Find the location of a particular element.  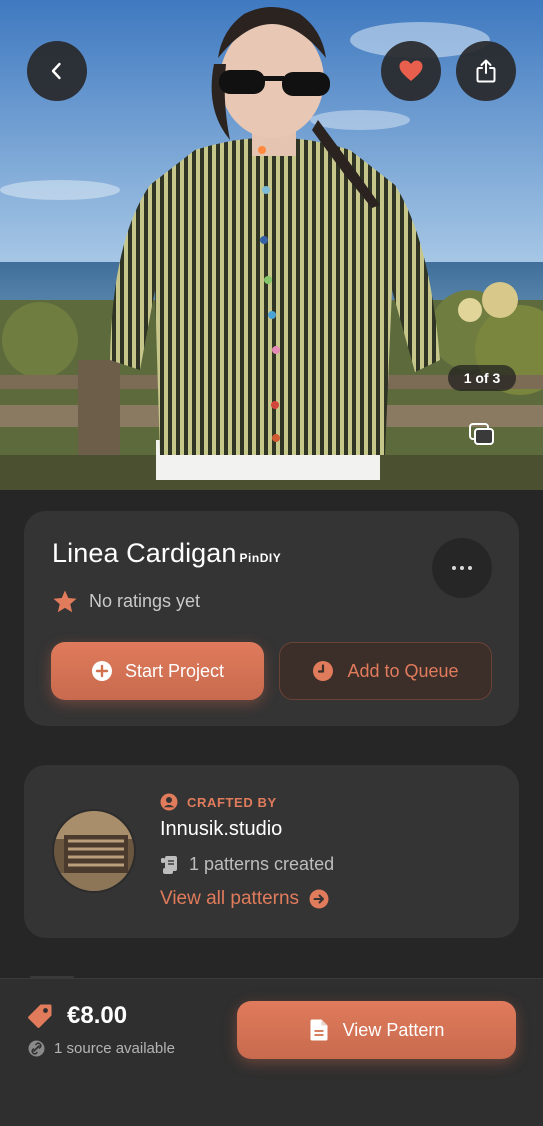

avatar-image is located at coordinates (94, 851).